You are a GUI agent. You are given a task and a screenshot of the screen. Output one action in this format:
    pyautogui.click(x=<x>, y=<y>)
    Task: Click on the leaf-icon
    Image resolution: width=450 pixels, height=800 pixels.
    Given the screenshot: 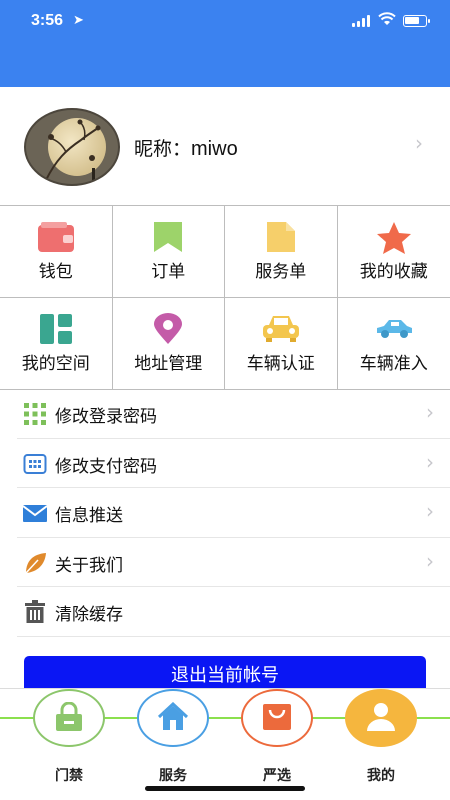 What is the action you would take?
    pyautogui.click(x=35, y=563)
    